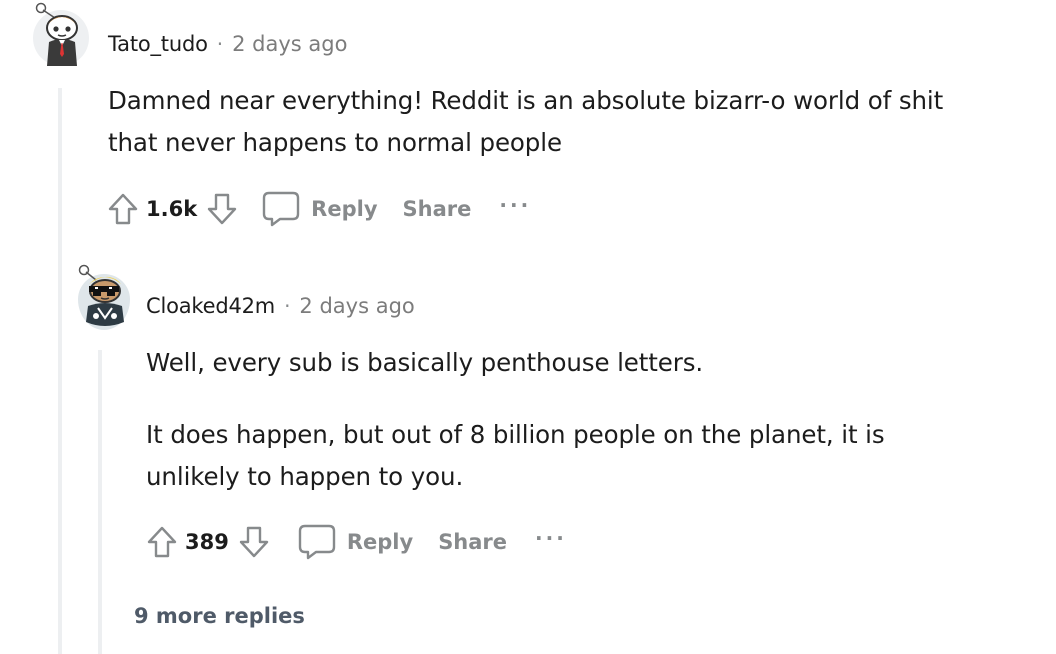 This screenshot has width=1056, height=654. Describe the element at coordinates (172, 209) in the screenshot. I see `vote-score: 1.6k` at that location.